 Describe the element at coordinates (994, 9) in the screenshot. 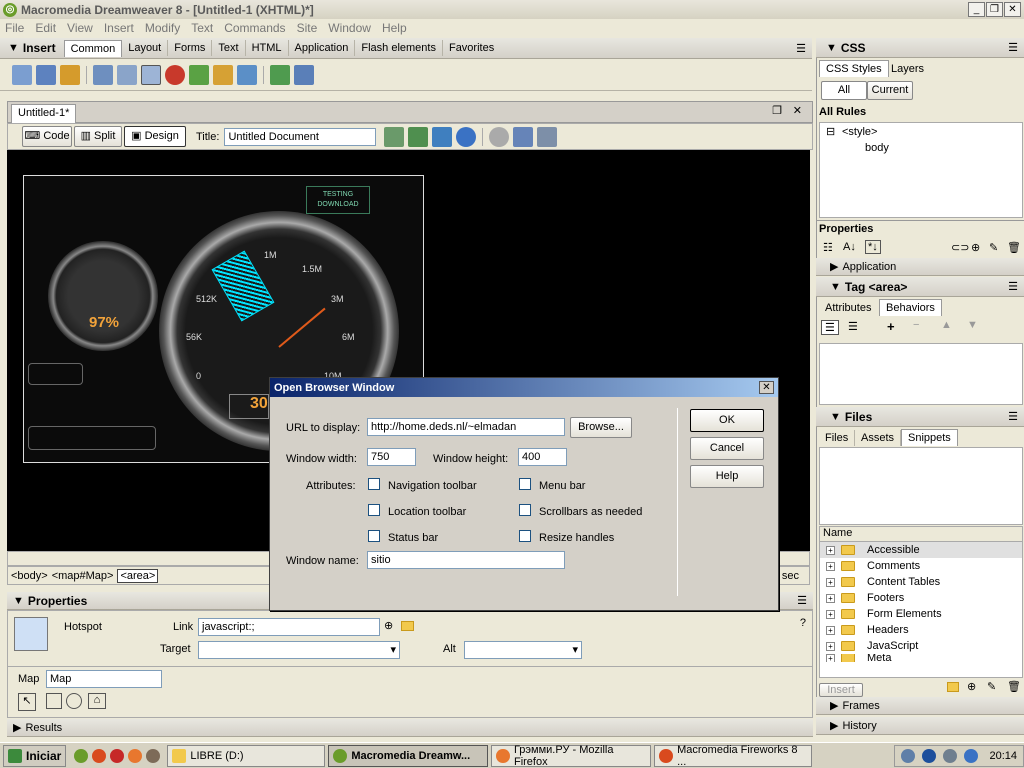

I see `maximize-button: ❐` at that location.